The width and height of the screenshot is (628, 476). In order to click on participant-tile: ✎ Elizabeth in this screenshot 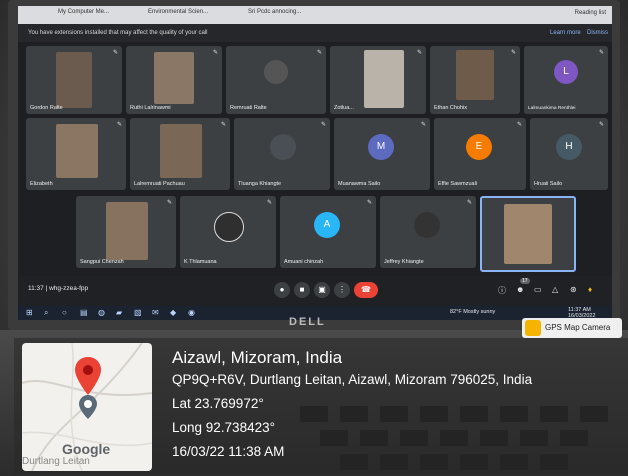, I will do `click(76, 154)`.